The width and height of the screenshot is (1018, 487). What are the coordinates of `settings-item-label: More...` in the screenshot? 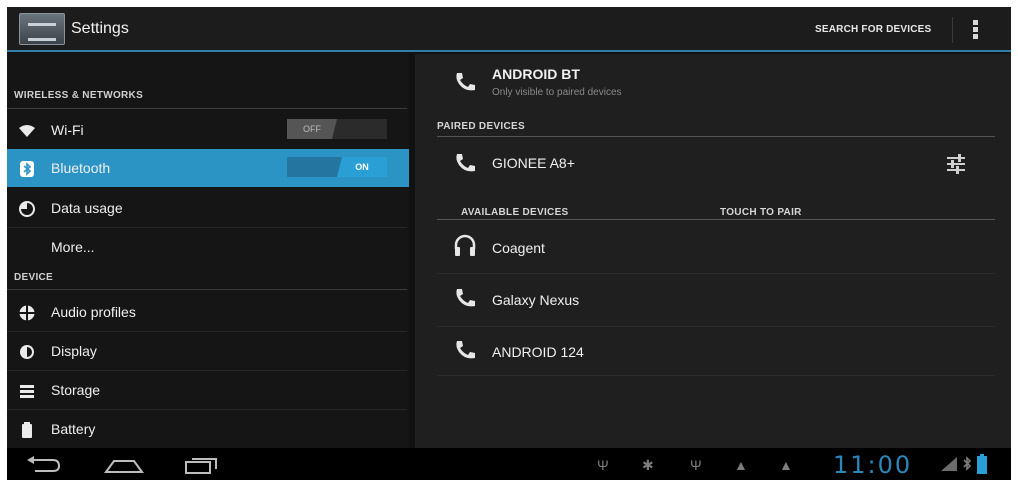 It's located at (73, 247).